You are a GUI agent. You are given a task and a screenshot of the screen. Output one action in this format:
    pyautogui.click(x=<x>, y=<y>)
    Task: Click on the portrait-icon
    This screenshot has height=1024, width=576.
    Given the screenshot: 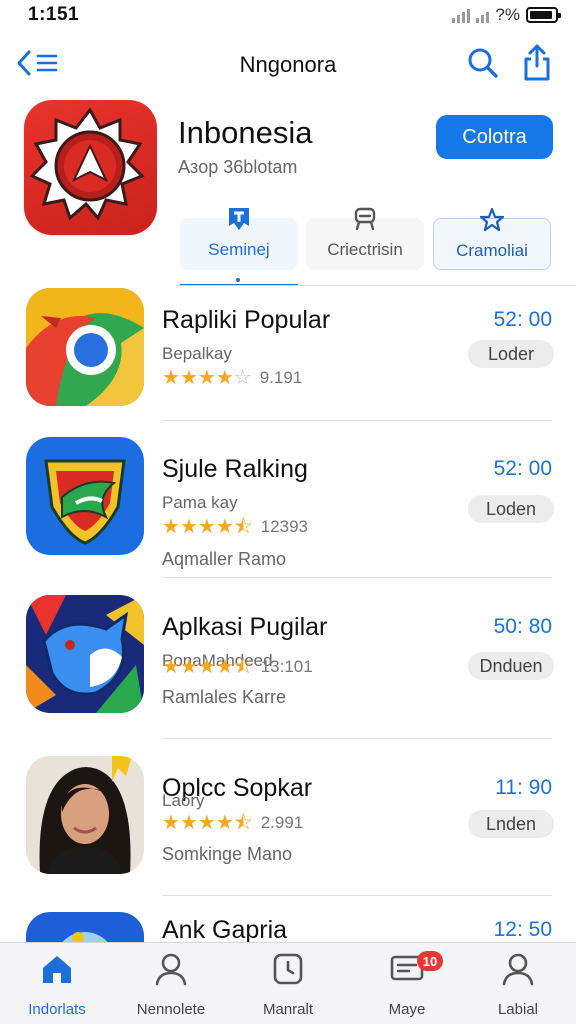 What is the action you would take?
    pyautogui.click(x=85, y=815)
    